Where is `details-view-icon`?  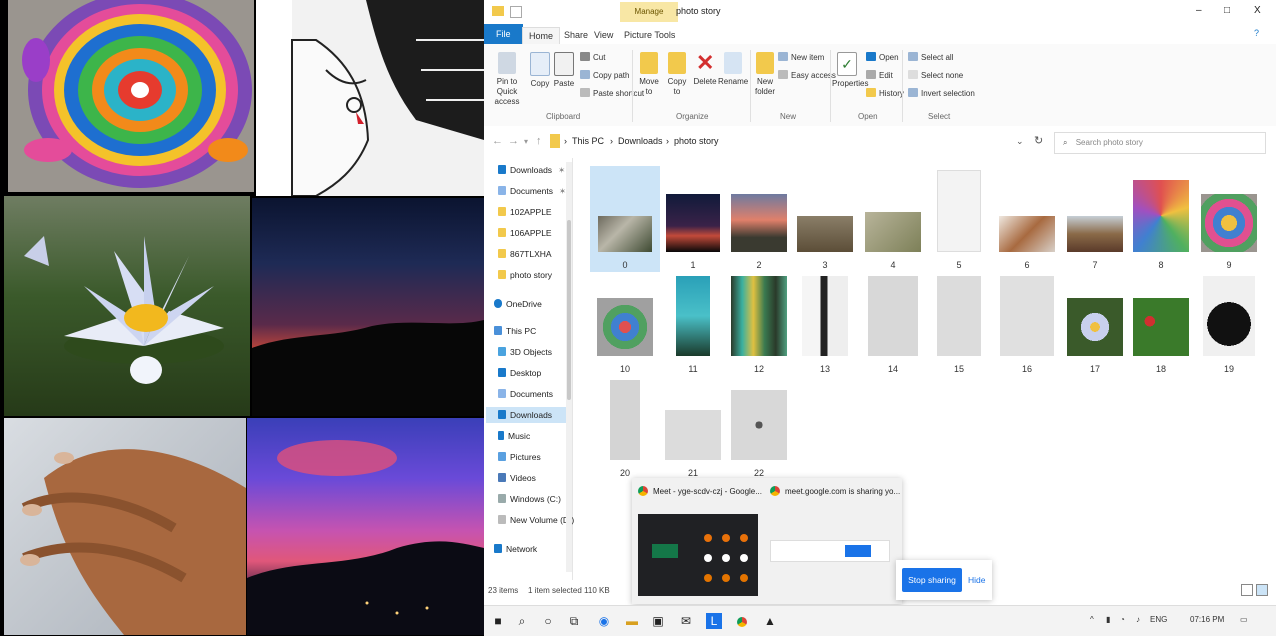
details-view-icon is located at coordinates (1247, 590).